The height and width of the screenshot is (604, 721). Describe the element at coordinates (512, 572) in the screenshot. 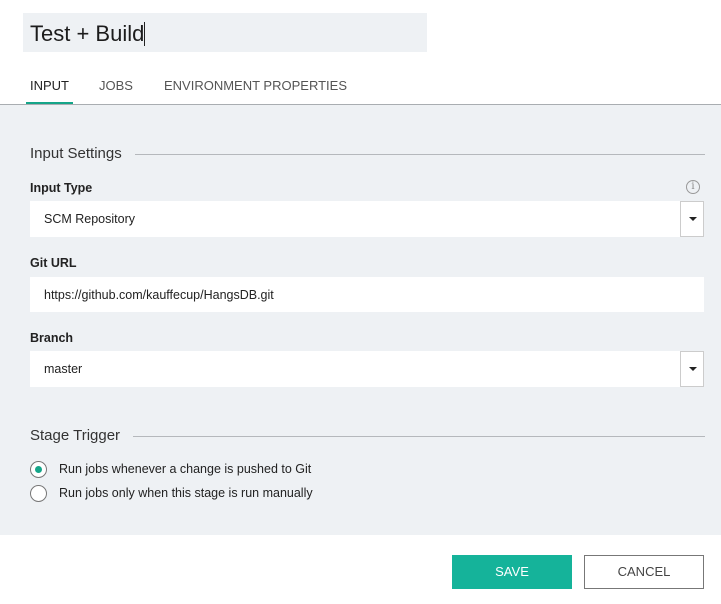

I see `save-button: SAVE` at that location.